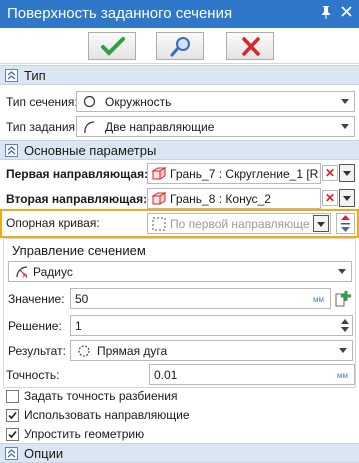  I want to click on set-split-accuracy-label: Задать точность разбиения, so click(101, 396).